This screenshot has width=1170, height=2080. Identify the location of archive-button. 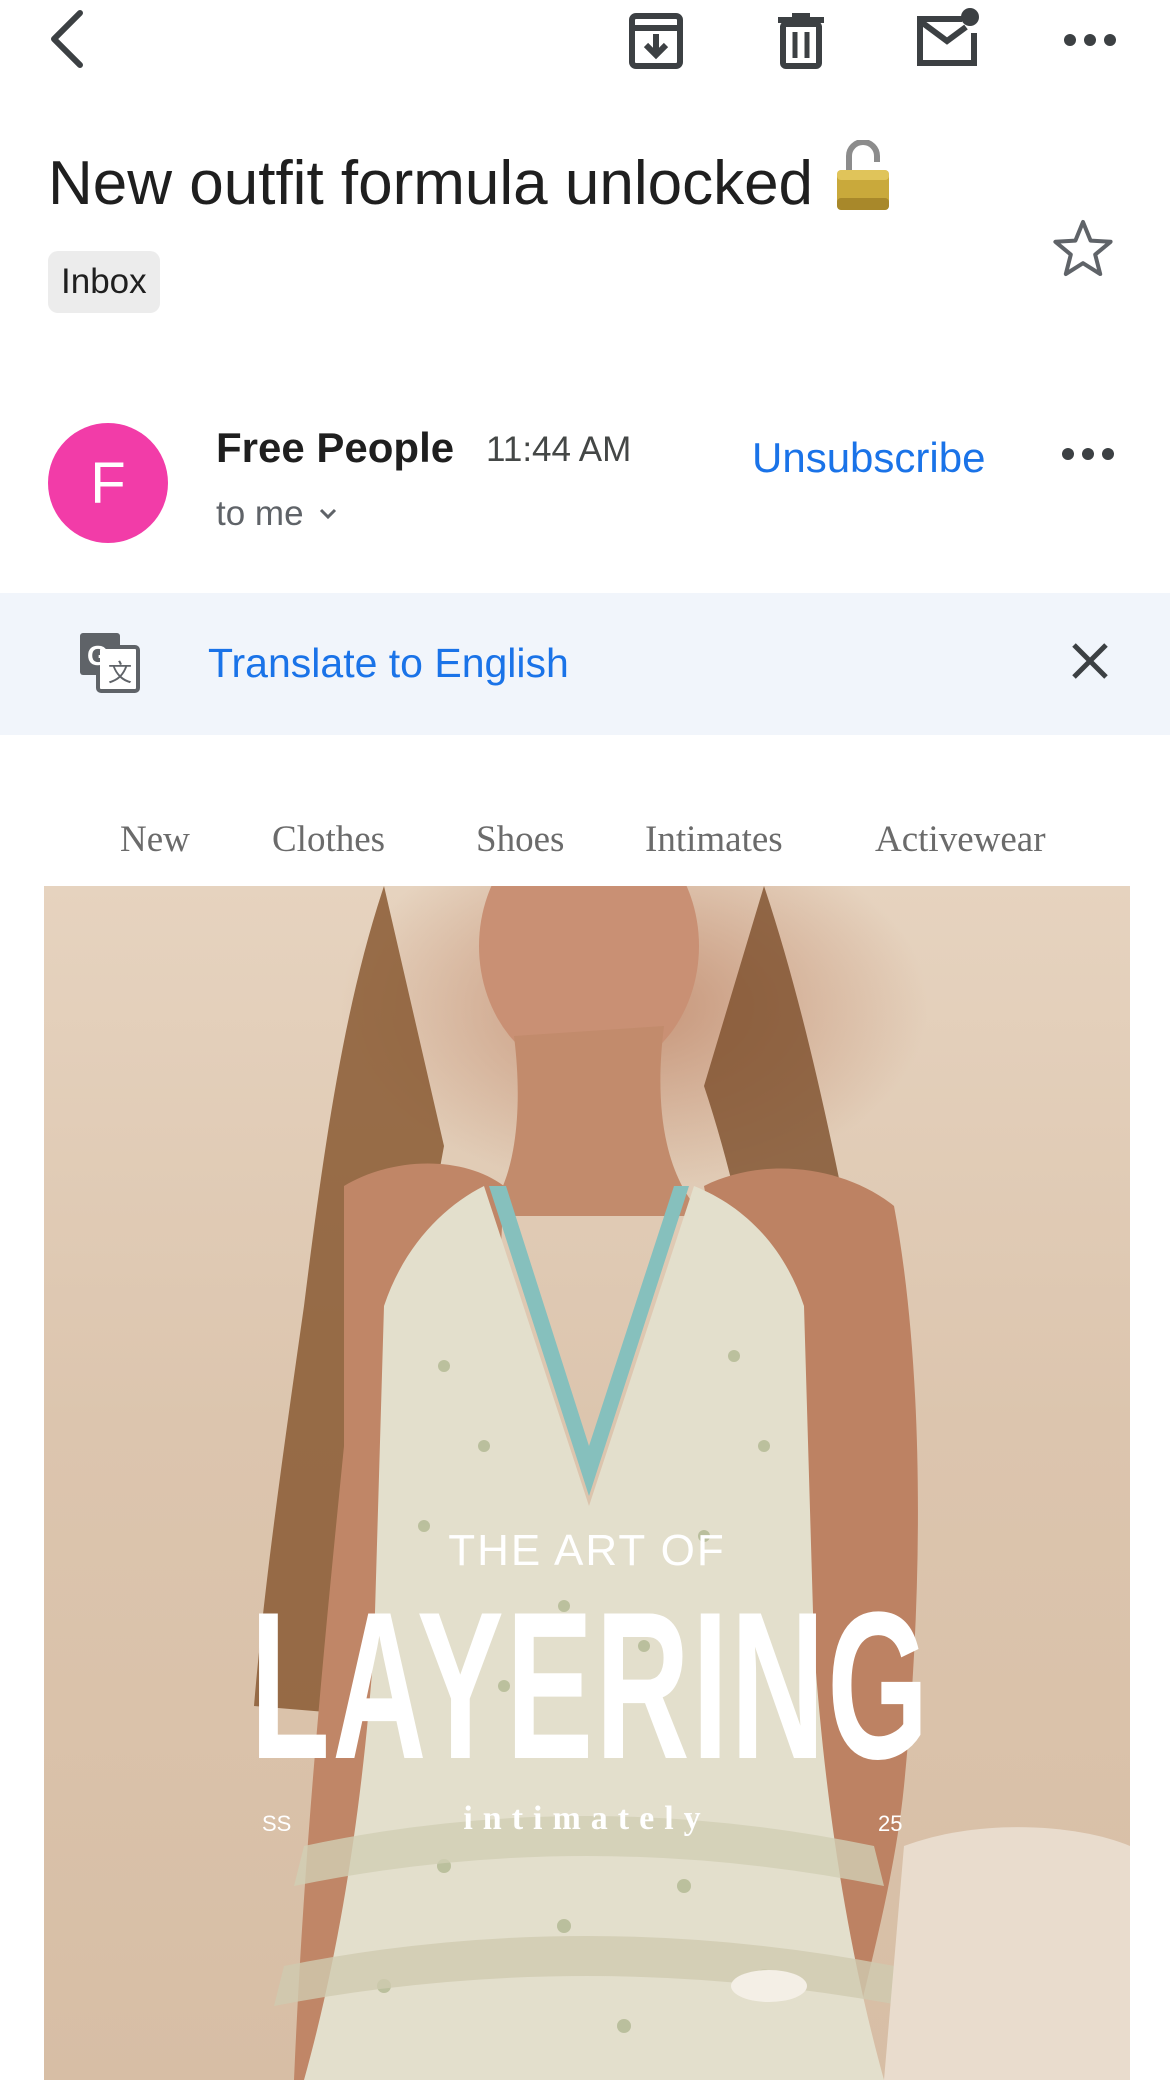
(656, 41).